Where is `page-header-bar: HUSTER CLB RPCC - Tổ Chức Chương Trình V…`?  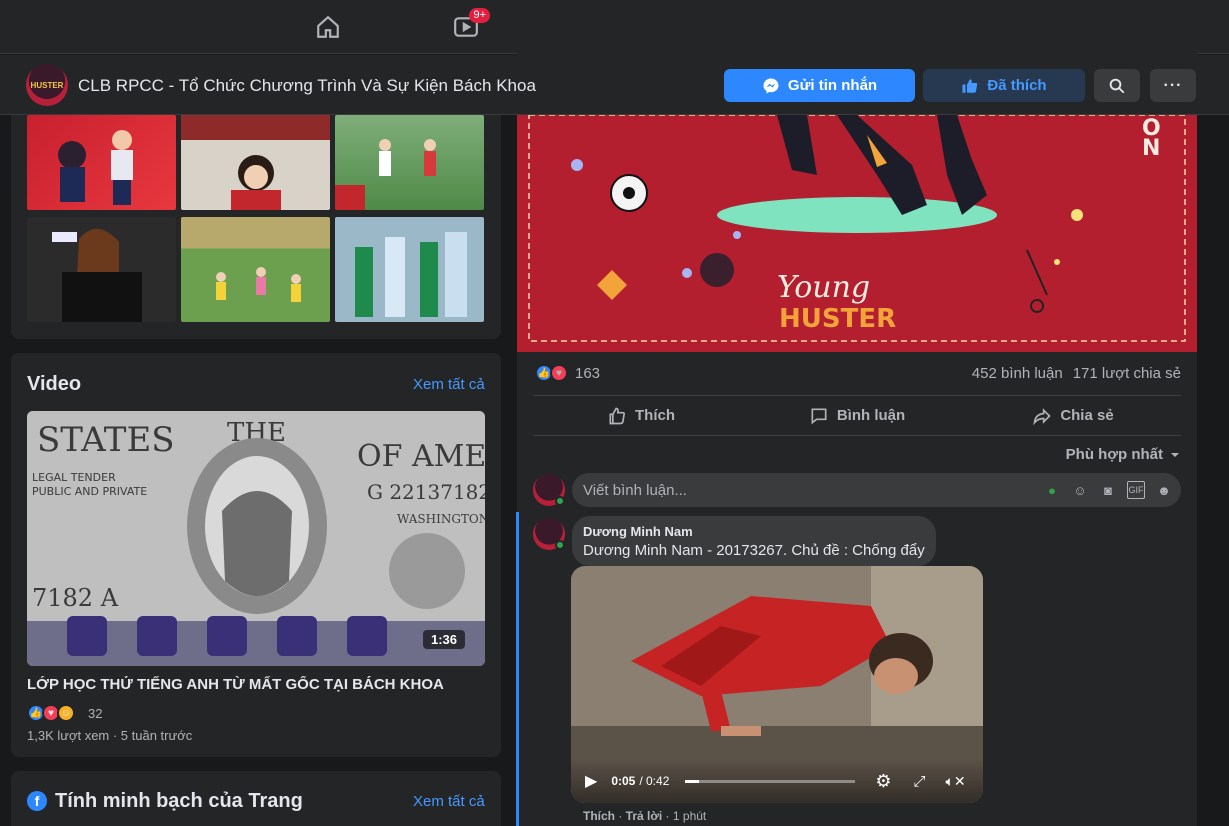 page-header-bar: HUSTER CLB RPCC - Tổ Chức Chương Trình V… is located at coordinates (614, 85).